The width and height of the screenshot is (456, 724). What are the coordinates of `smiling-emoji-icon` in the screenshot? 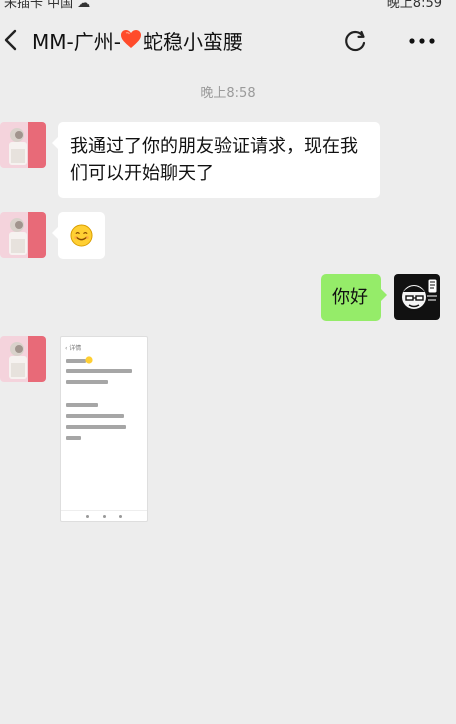 It's located at (81, 235).